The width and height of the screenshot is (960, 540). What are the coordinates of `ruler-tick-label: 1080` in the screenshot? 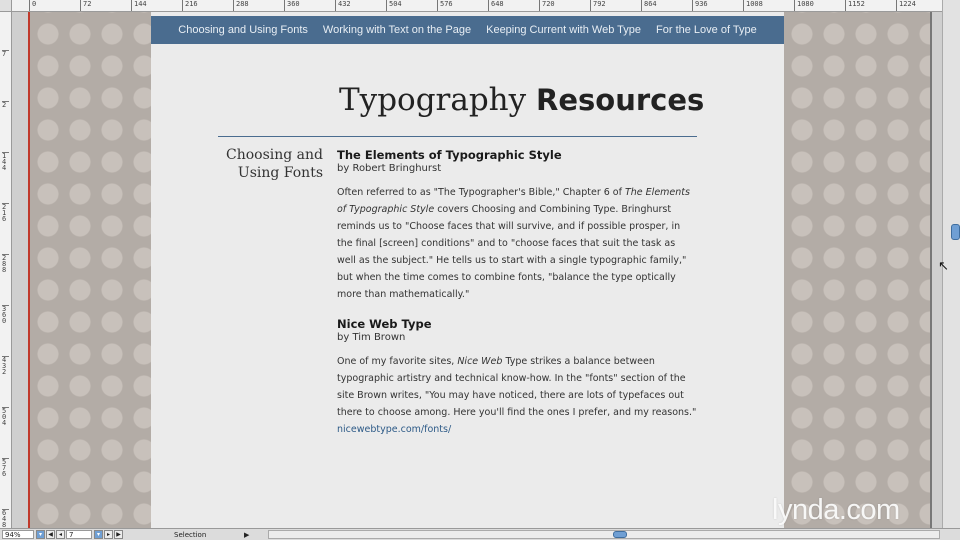 It's located at (804, 5).